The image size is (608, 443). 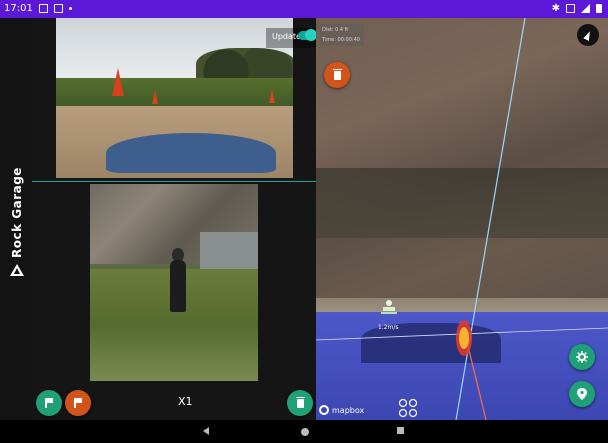 I want to click on flight-time: Time: 00:00:40, so click(x=341, y=40).